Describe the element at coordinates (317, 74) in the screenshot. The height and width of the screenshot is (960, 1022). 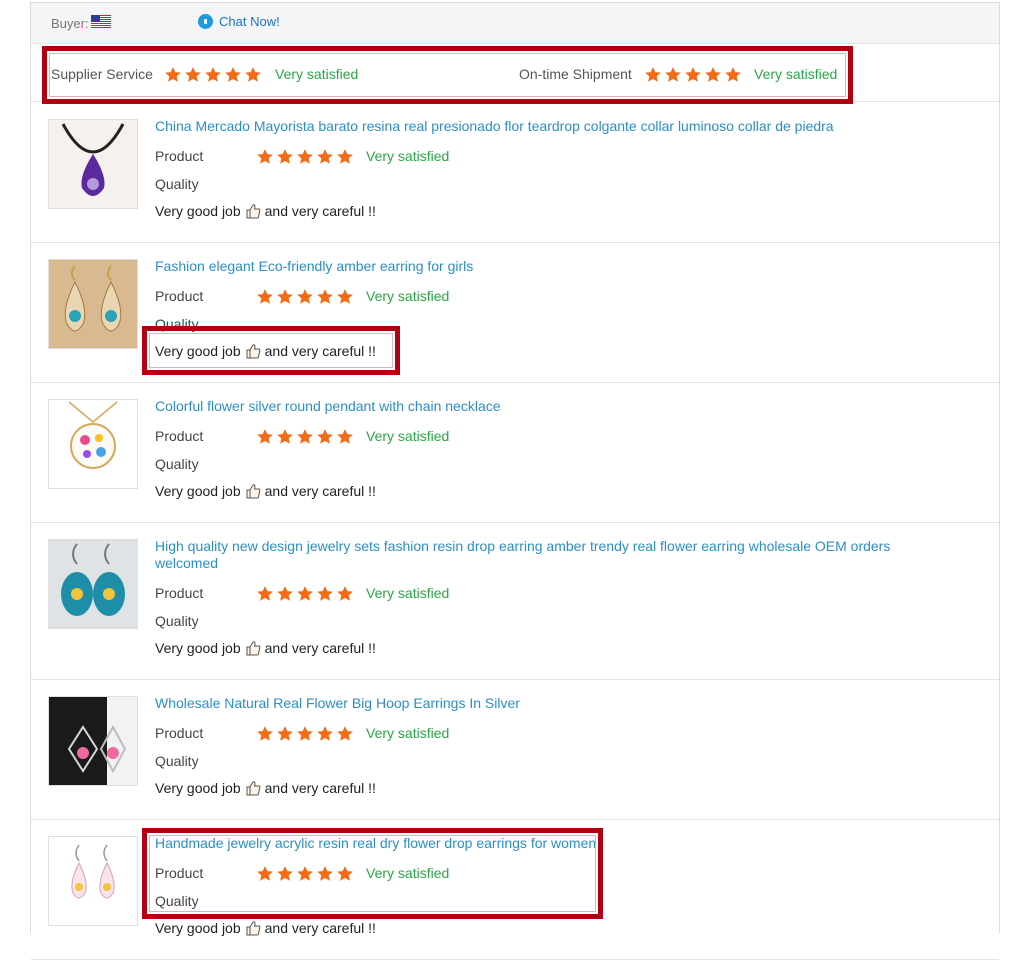
I see `supplier-service-status: Very satisfied` at that location.